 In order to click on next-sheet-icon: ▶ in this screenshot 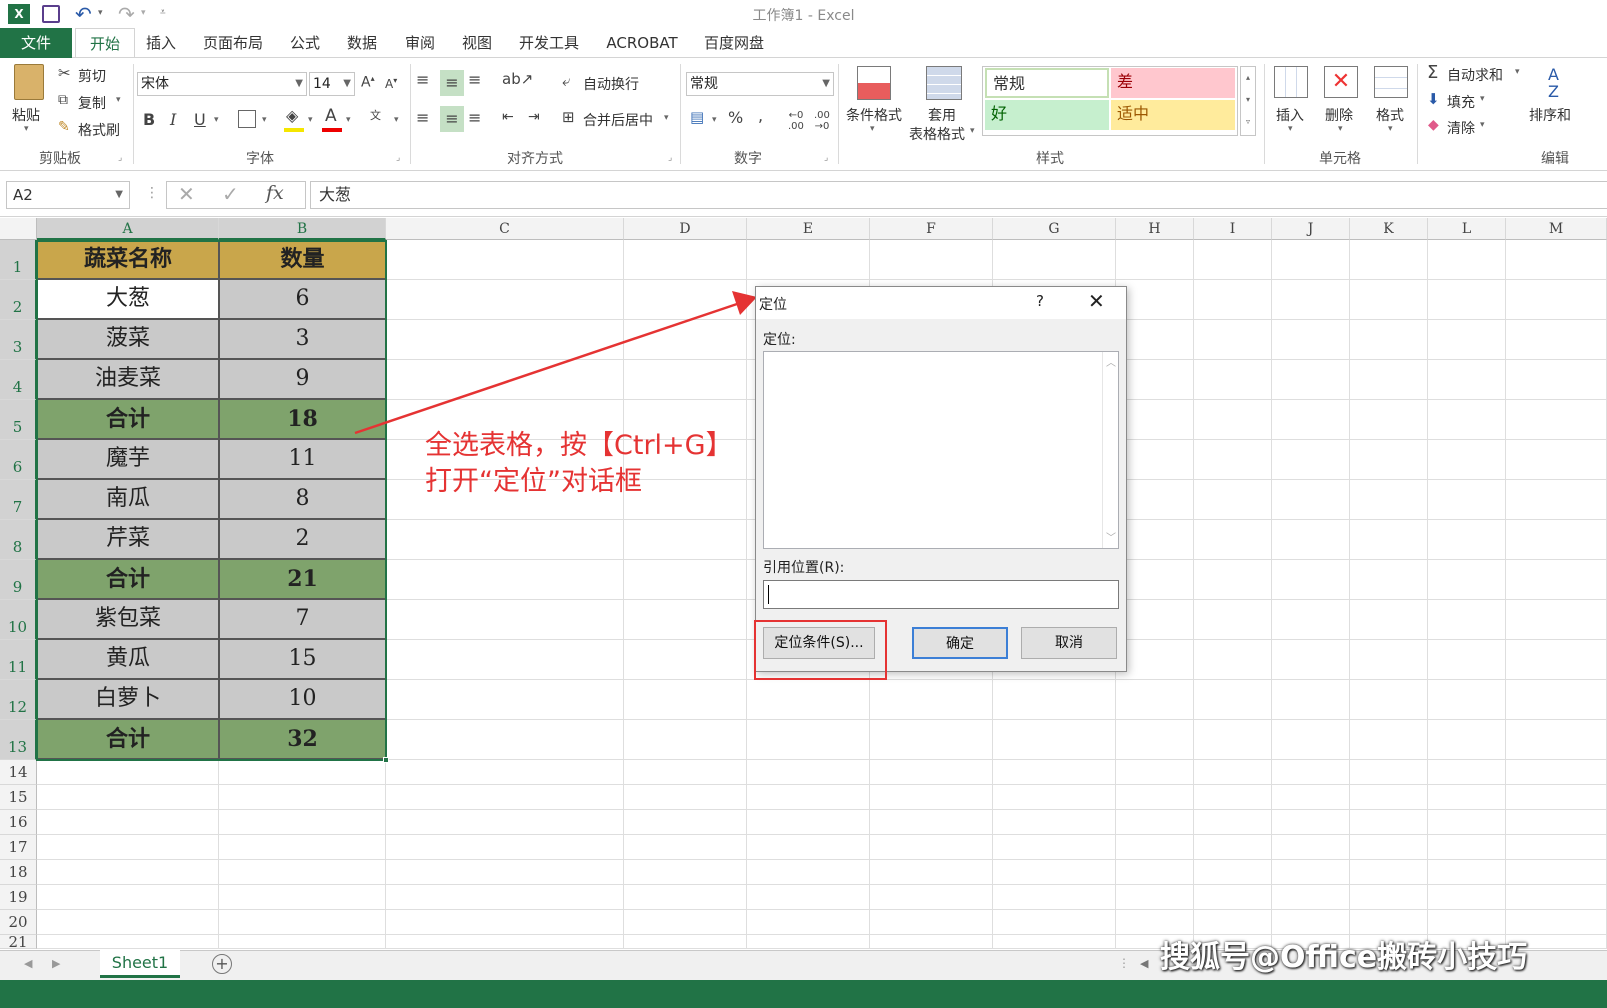, I will do `click(56, 963)`.